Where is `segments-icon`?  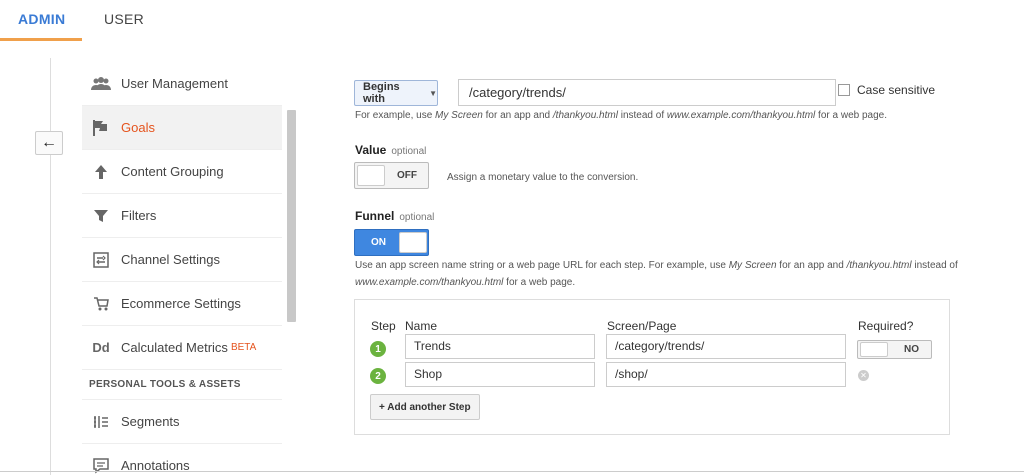
segments-icon is located at coordinates (101, 422).